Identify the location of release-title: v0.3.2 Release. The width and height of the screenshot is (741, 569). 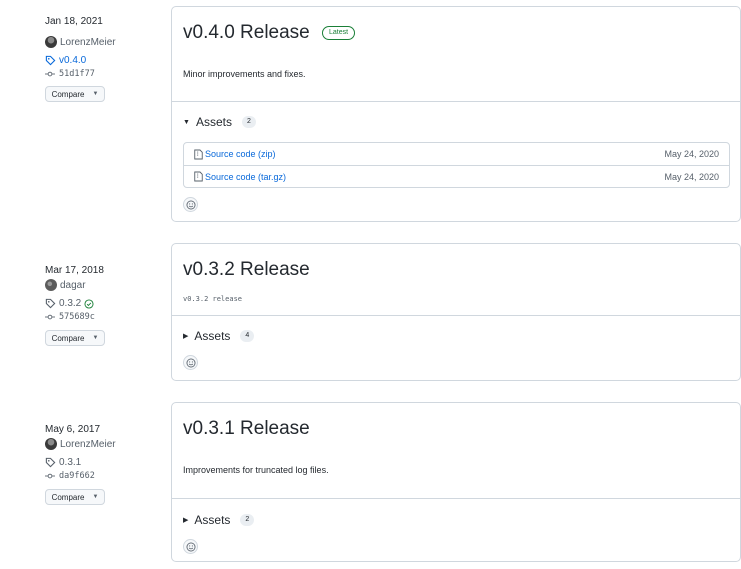
(246, 270).